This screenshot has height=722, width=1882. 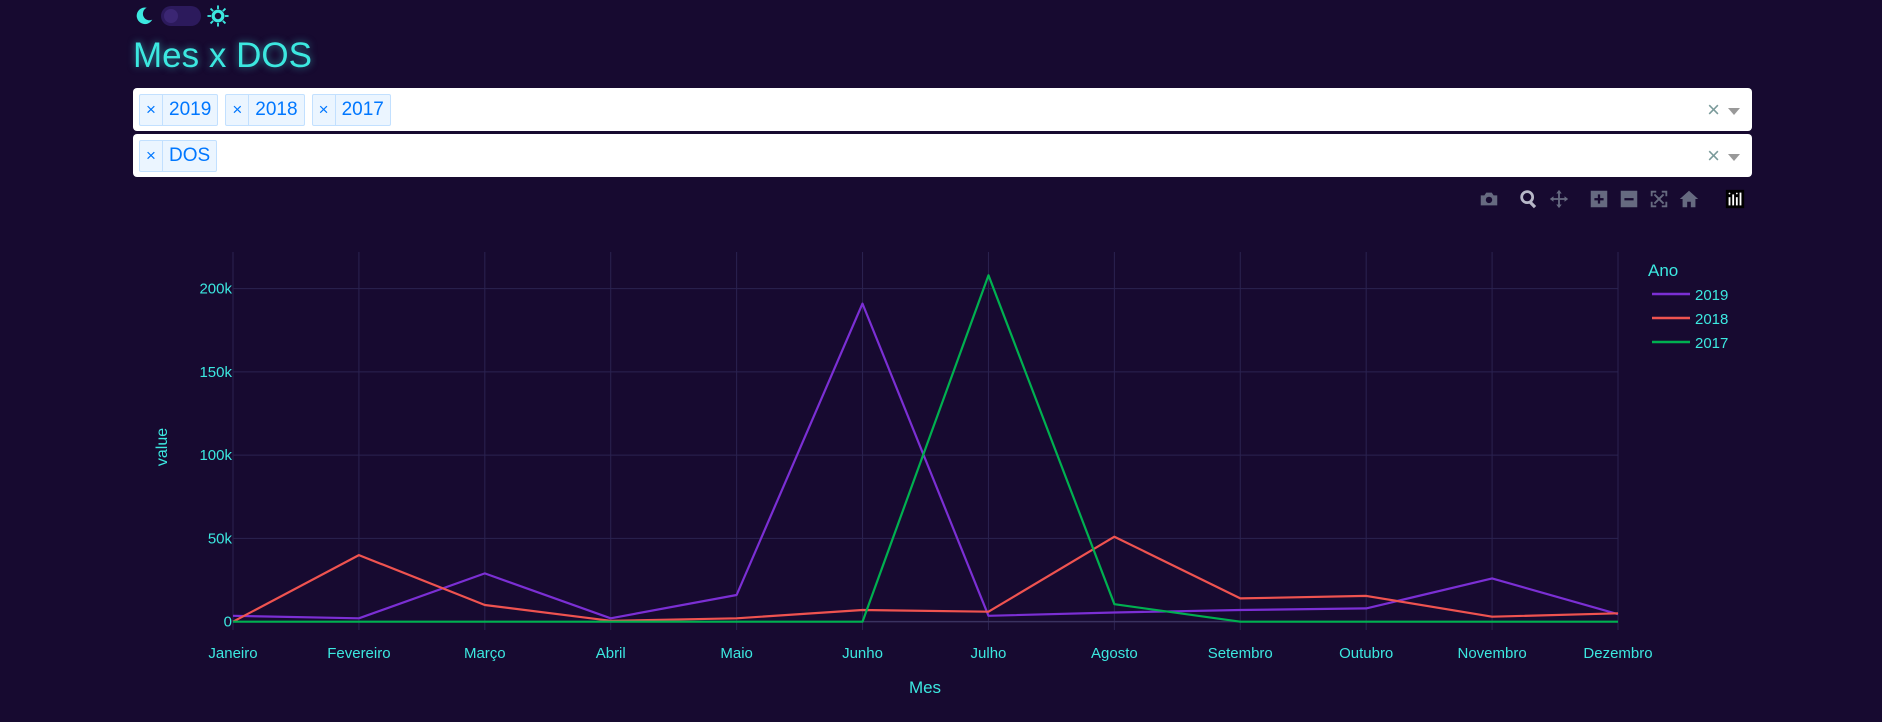 I want to click on x-tick-label: Outubro, so click(x=1366, y=653).